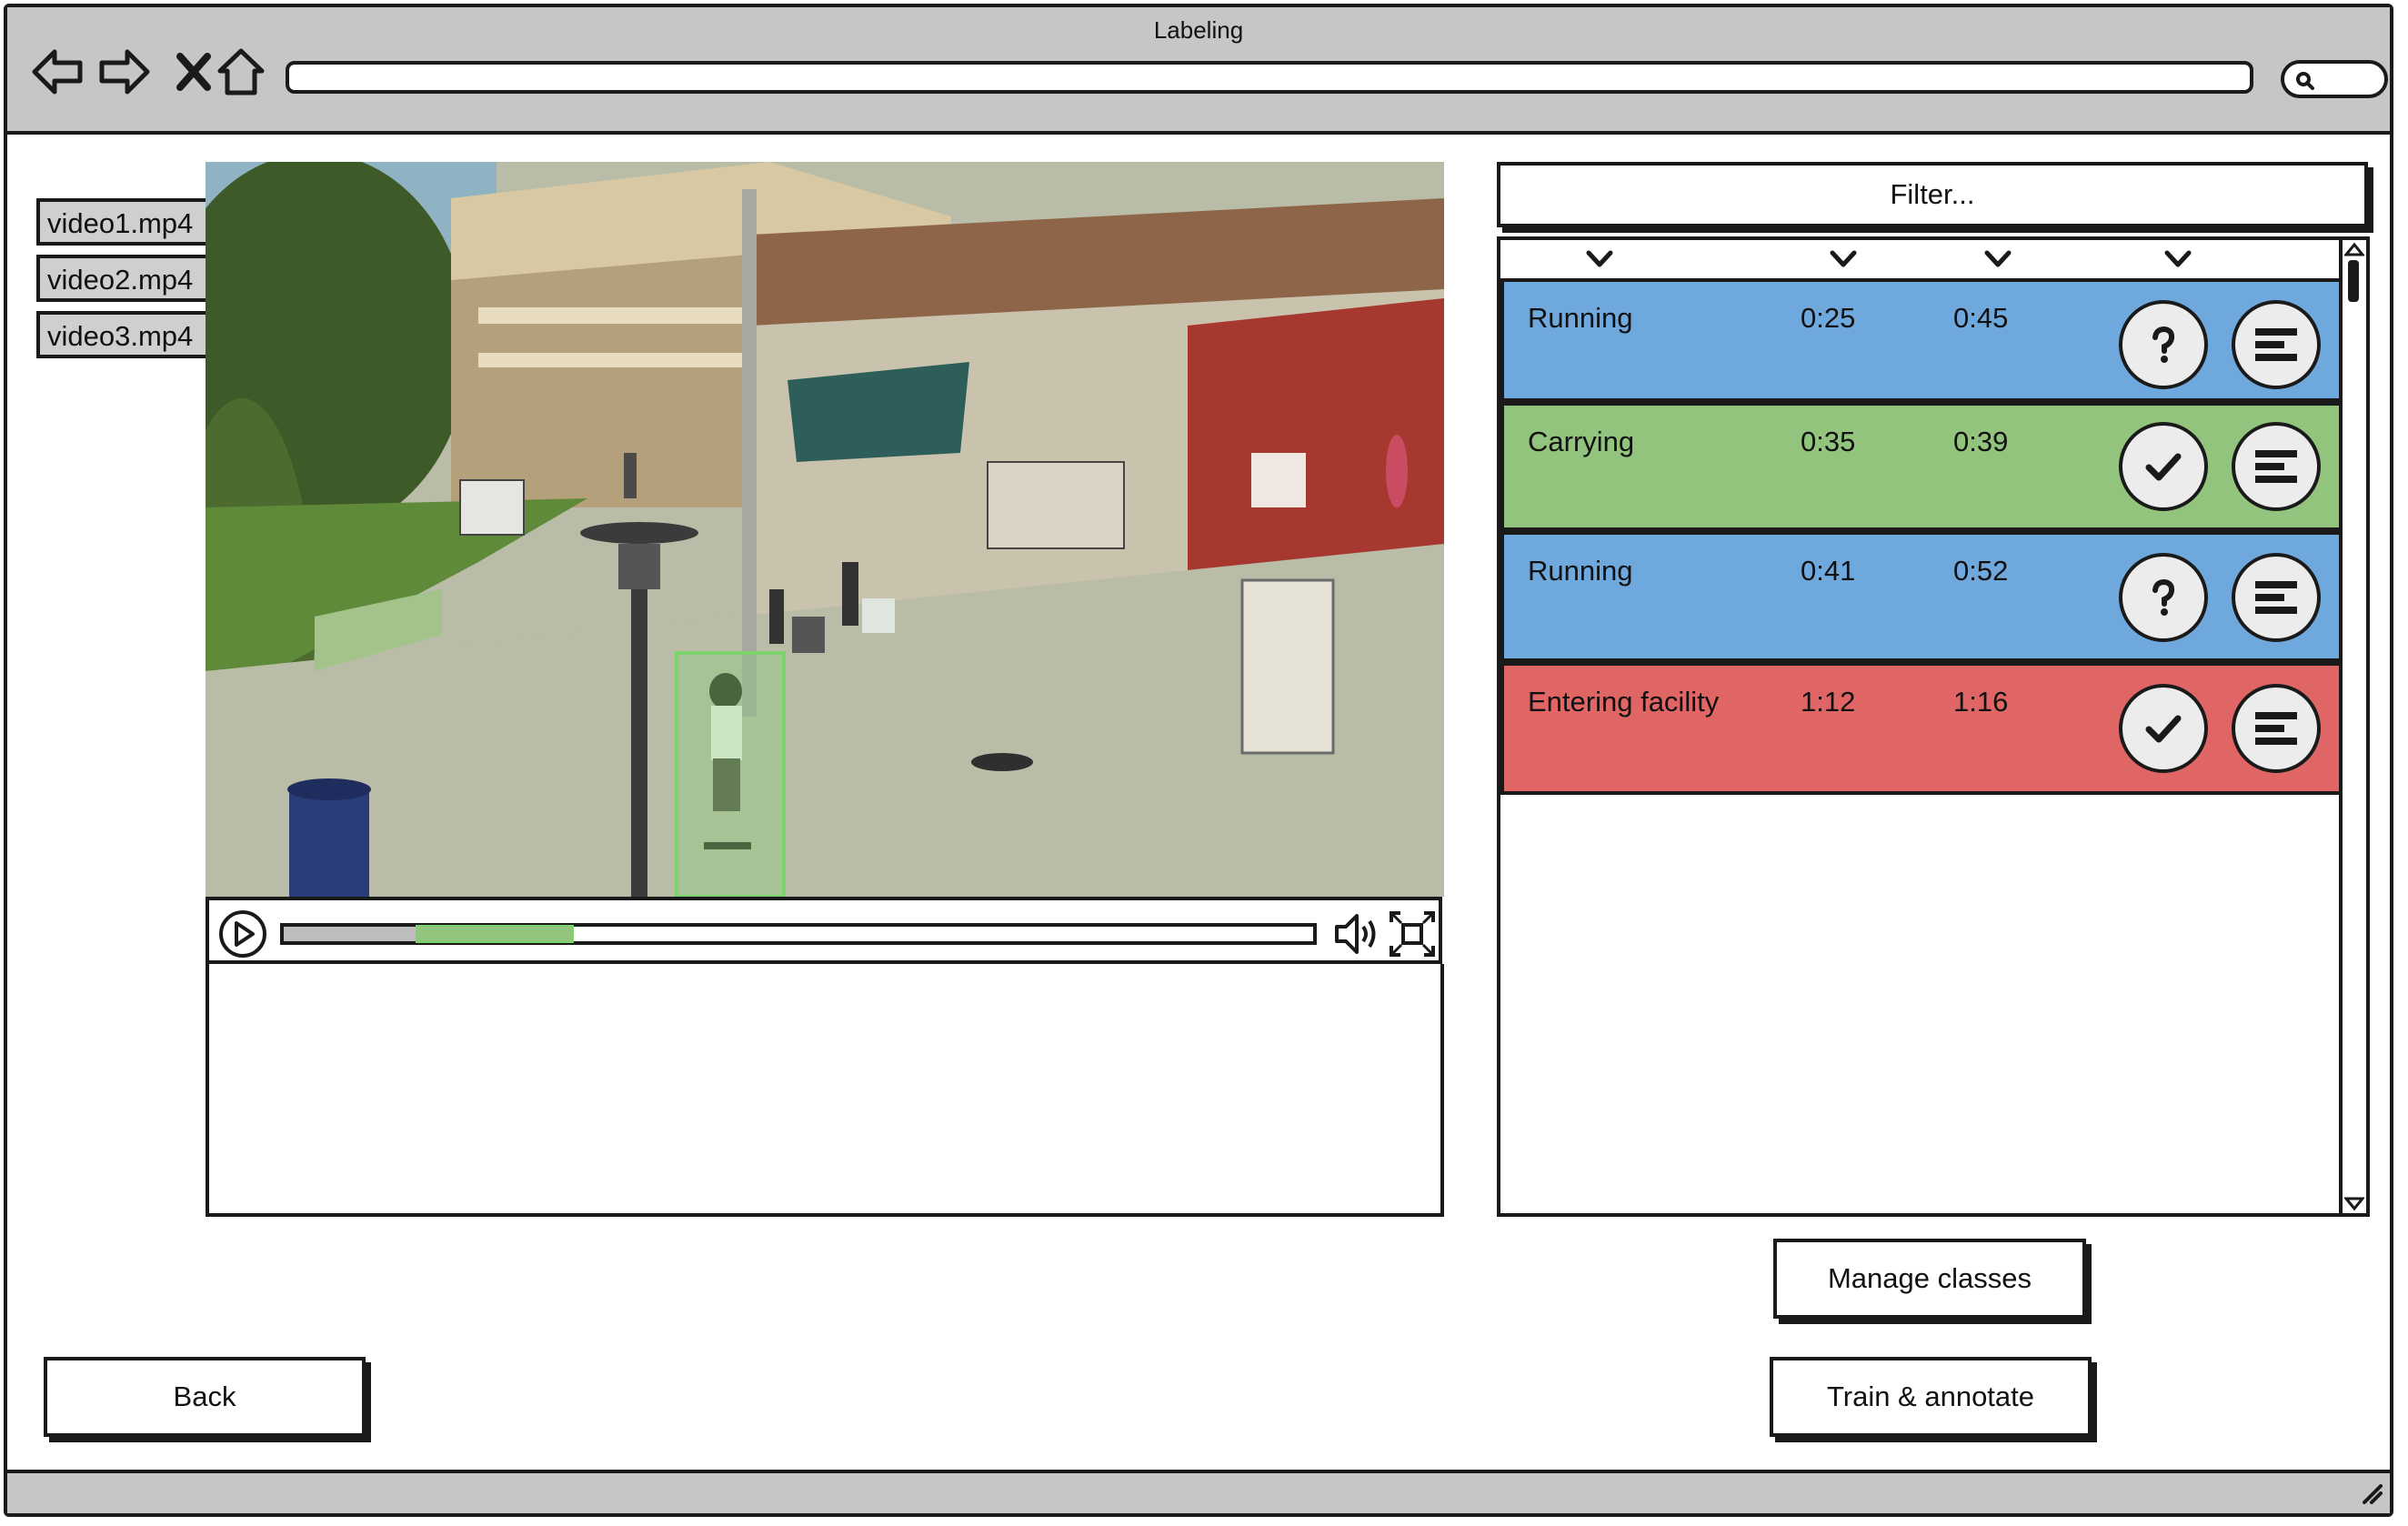  Describe the element at coordinates (1581, 441) in the screenshot. I see `annotation-label: Carrying` at that location.